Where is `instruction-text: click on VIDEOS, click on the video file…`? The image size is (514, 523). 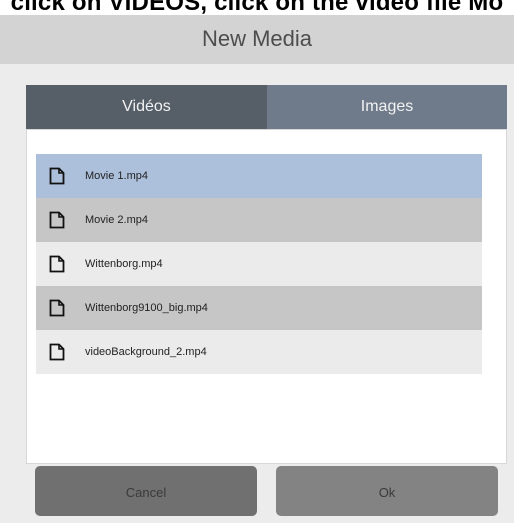 instruction-text: click on VIDEOS, click on the video file… is located at coordinates (257, 7).